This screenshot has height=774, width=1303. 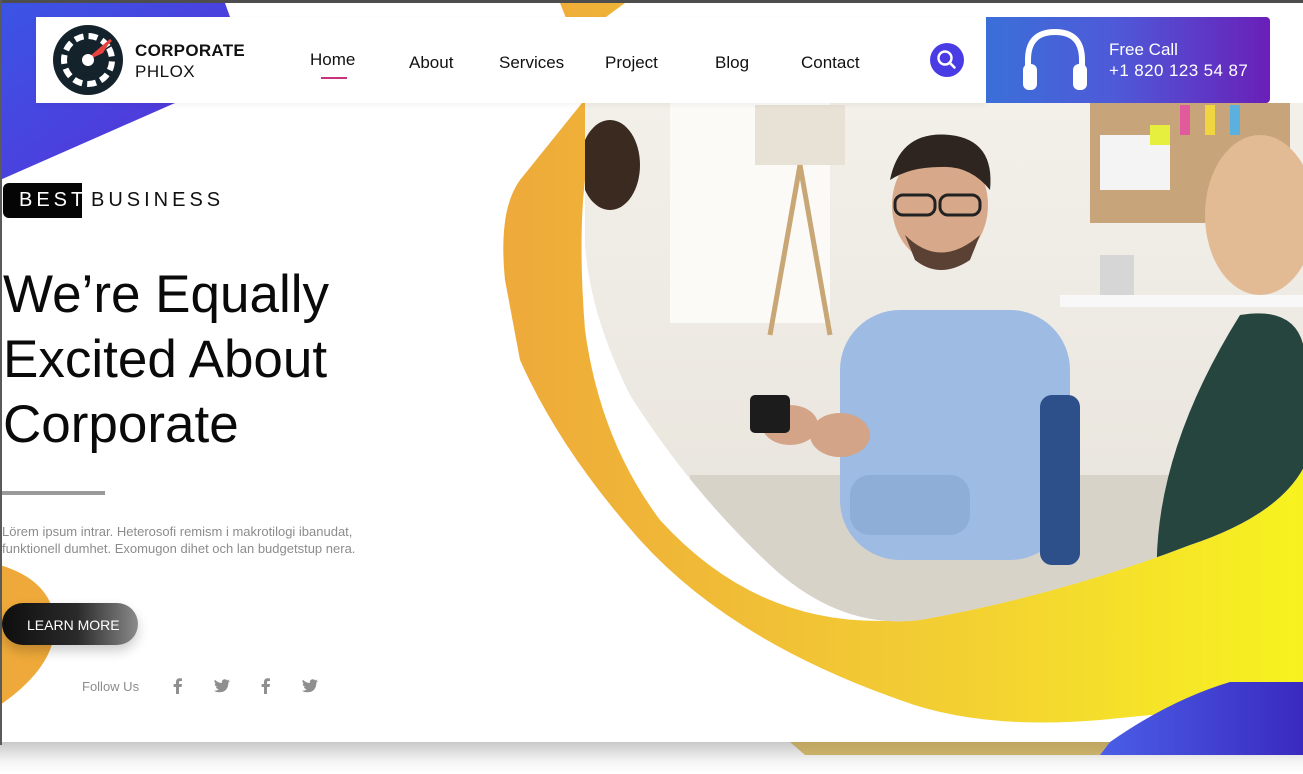 What do you see at coordinates (165, 71) in the screenshot?
I see `logo-line2: PHLOX` at bounding box center [165, 71].